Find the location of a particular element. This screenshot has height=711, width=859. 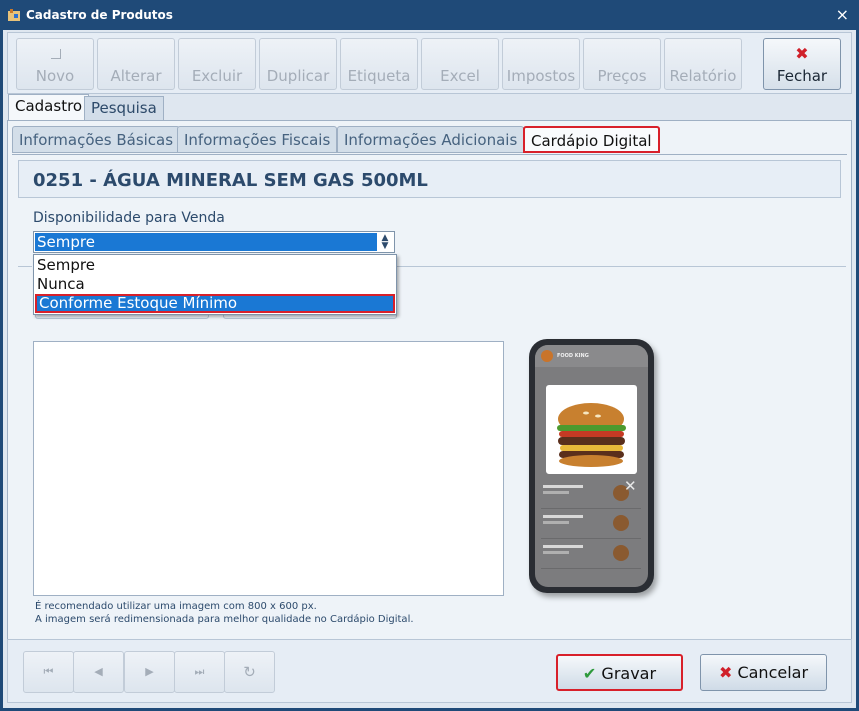

excluir-button: Excluir is located at coordinates (217, 64).